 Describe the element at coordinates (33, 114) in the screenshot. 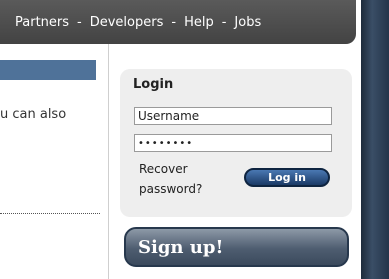

I see `left-body-text: u can also` at that location.